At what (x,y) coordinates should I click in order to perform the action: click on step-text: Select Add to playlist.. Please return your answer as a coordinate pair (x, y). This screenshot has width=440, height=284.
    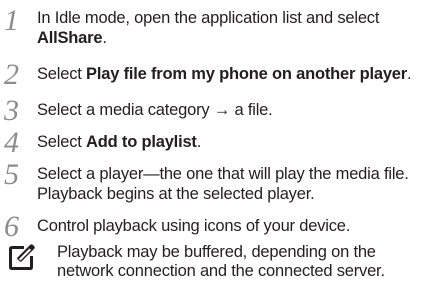
    Looking at the image, I should click on (238, 142).